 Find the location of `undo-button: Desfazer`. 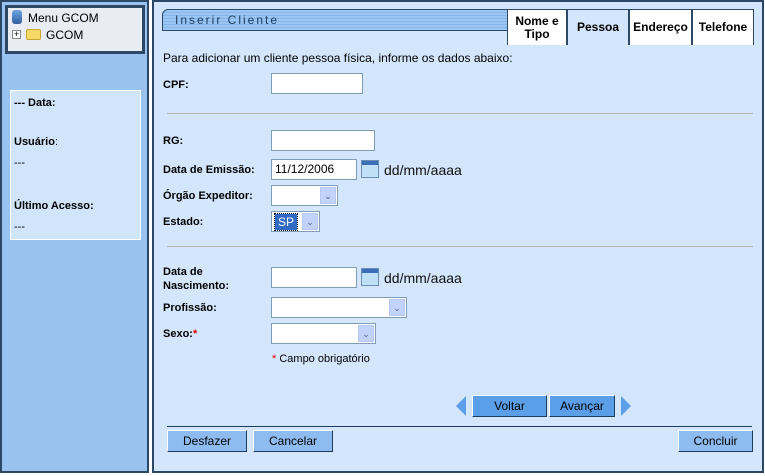

undo-button: Desfazer is located at coordinates (207, 441).